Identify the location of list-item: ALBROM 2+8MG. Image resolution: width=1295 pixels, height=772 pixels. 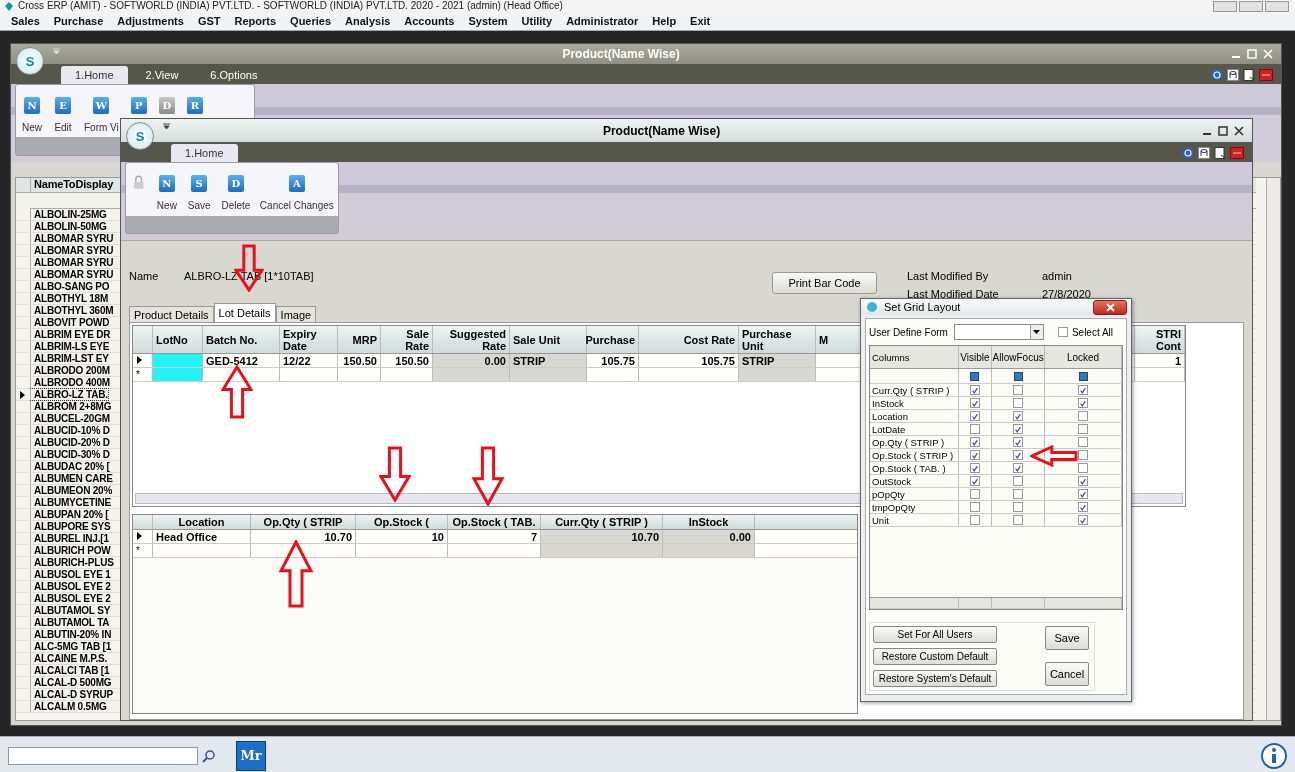
(71, 406).